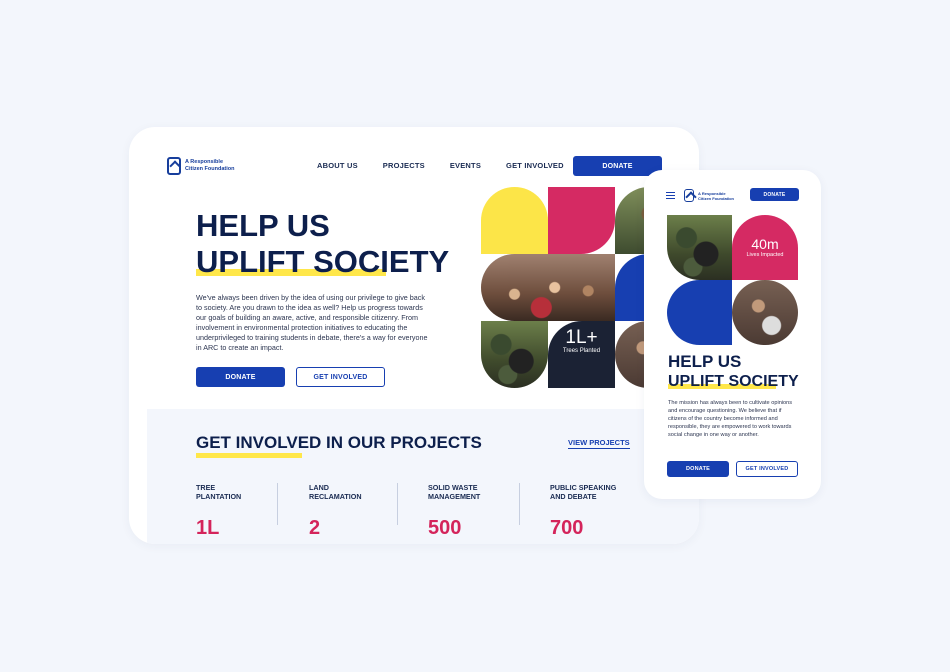 The width and height of the screenshot is (950, 672). I want to click on hero-donate-button: DONATE, so click(240, 377).